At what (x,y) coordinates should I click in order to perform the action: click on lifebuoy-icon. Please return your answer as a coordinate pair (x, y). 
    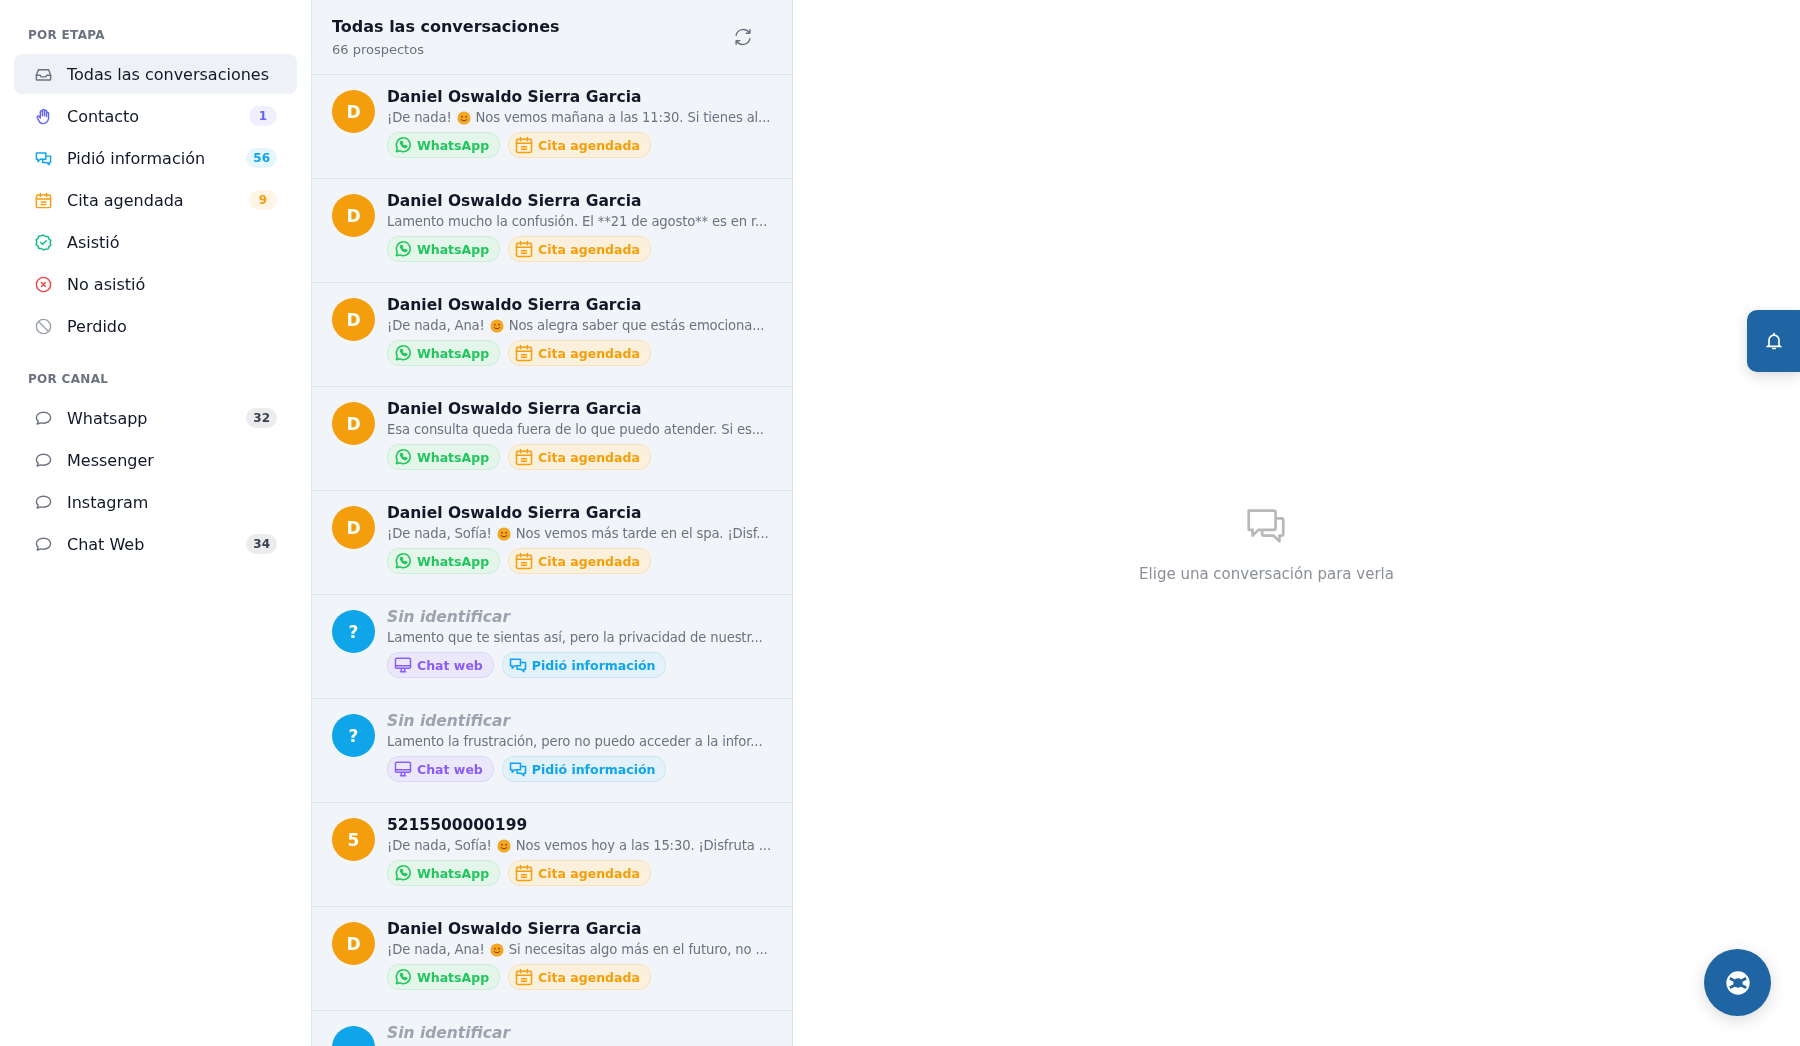
    Looking at the image, I should click on (1737, 982).